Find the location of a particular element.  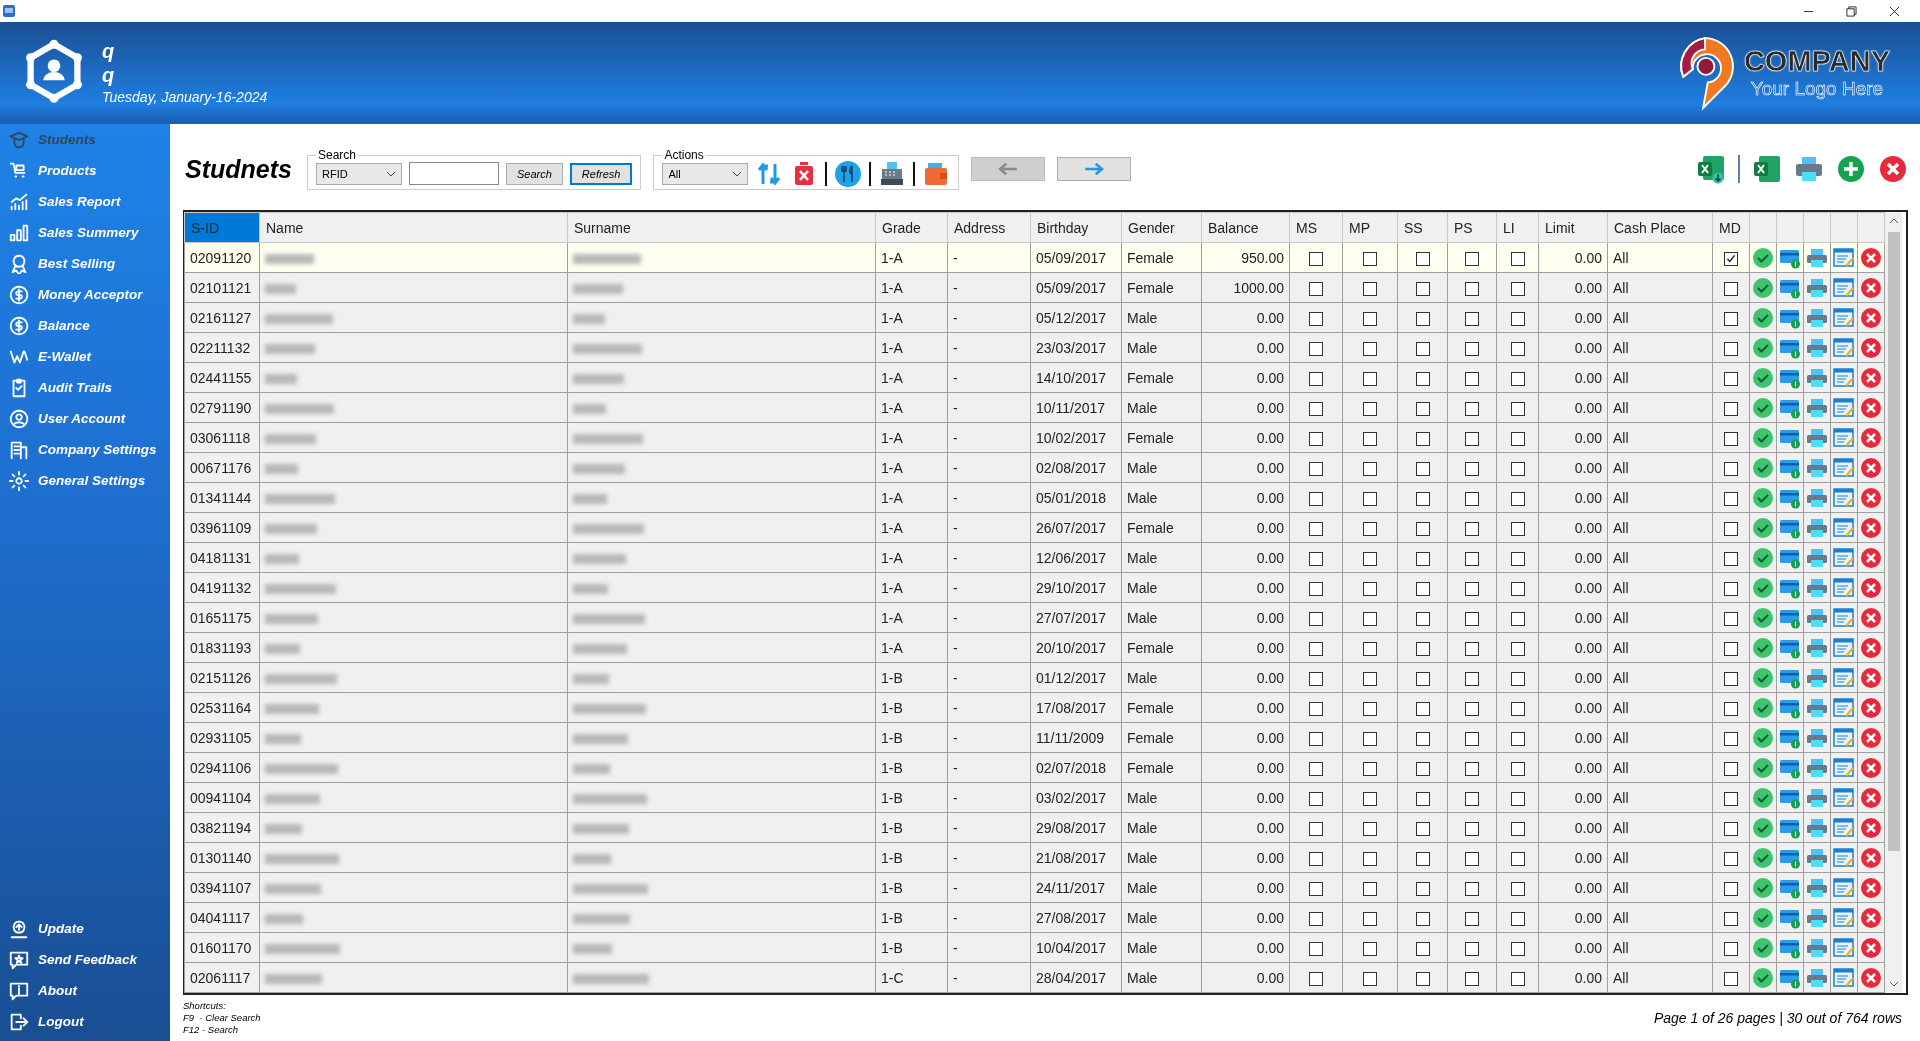

toolbar-button: Search is located at coordinates (534, 173).